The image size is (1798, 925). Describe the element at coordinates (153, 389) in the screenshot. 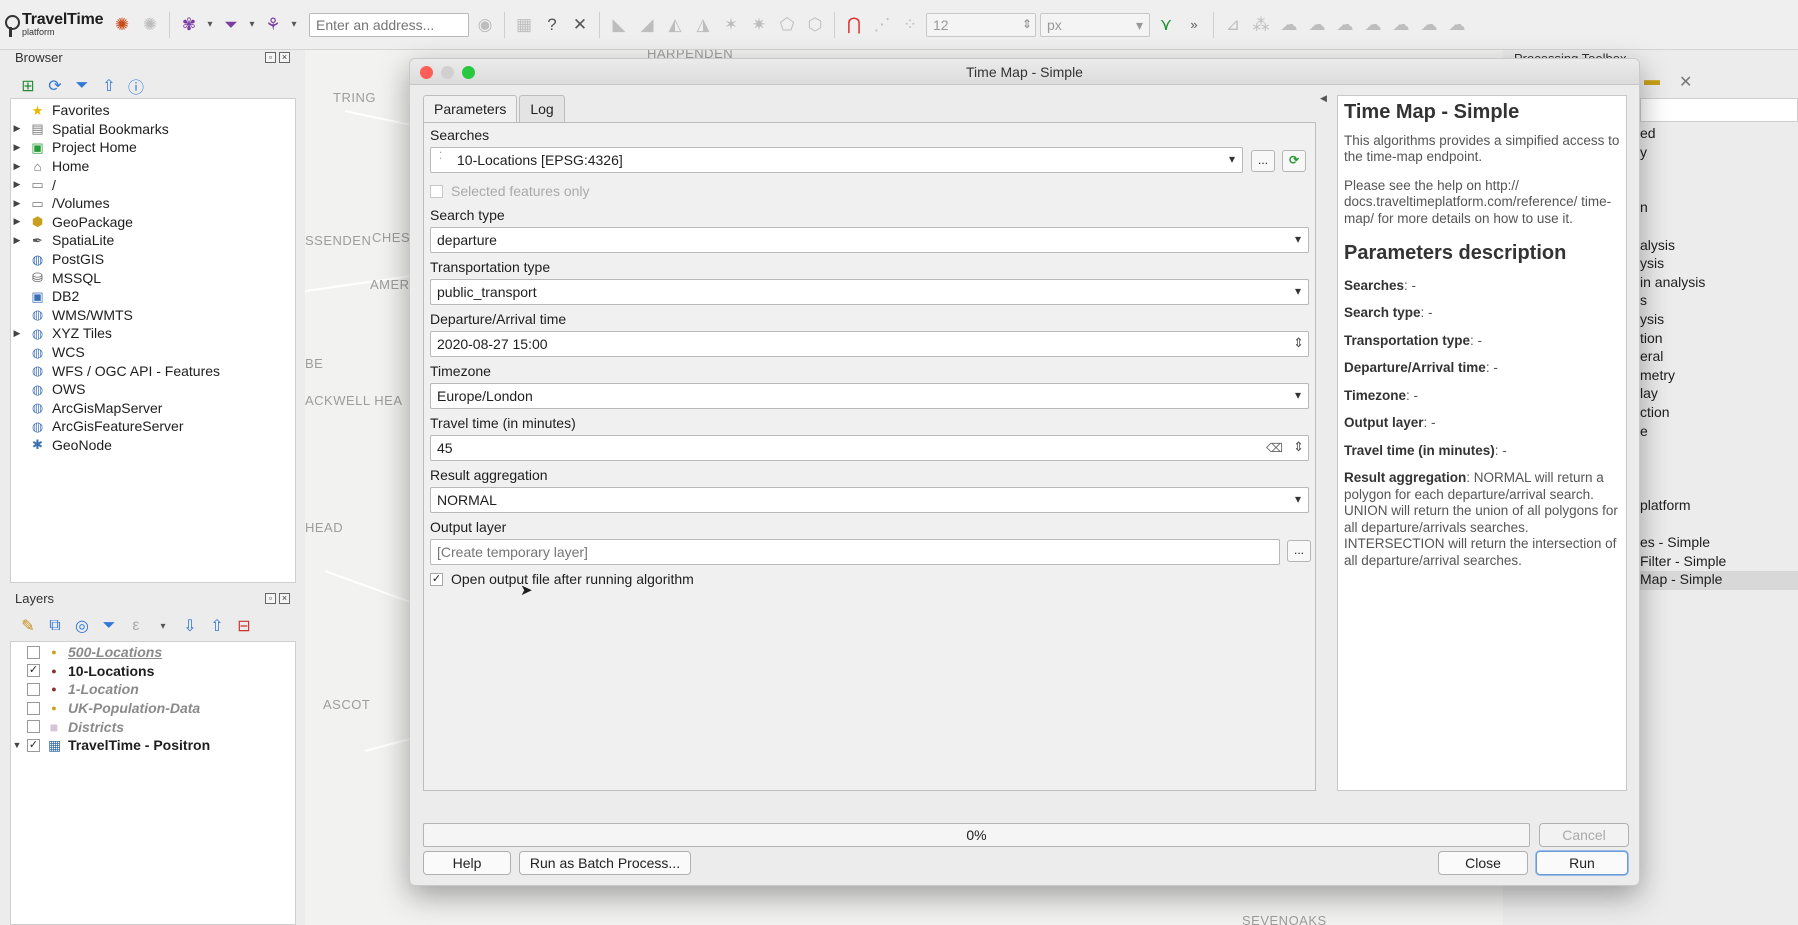

I see `browser-item: ◍ OWS` at that location.